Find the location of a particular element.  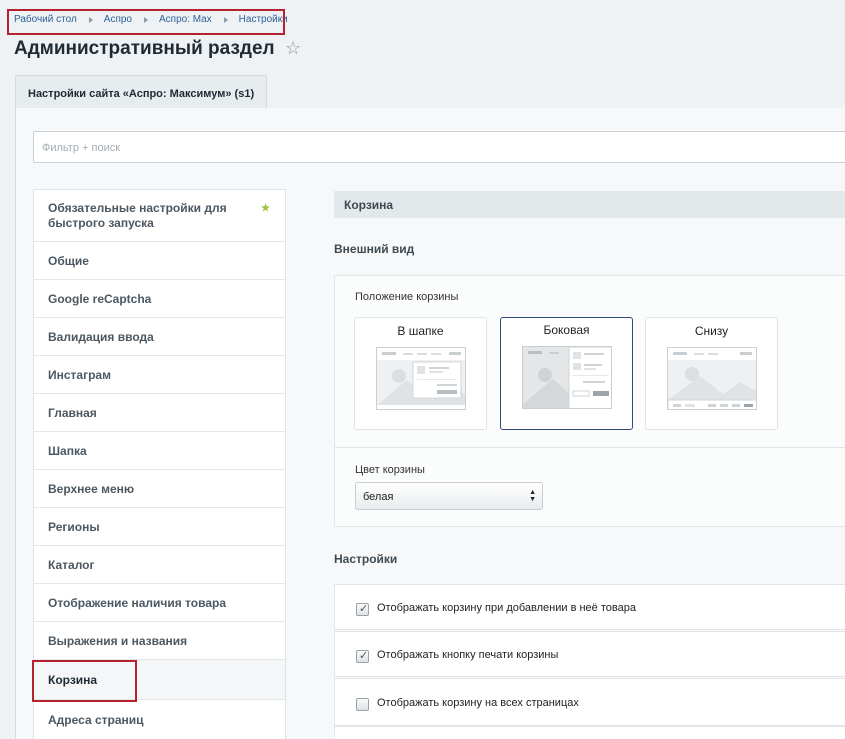

layout-preview-bottom-icon is located at coordinates (712, 378).